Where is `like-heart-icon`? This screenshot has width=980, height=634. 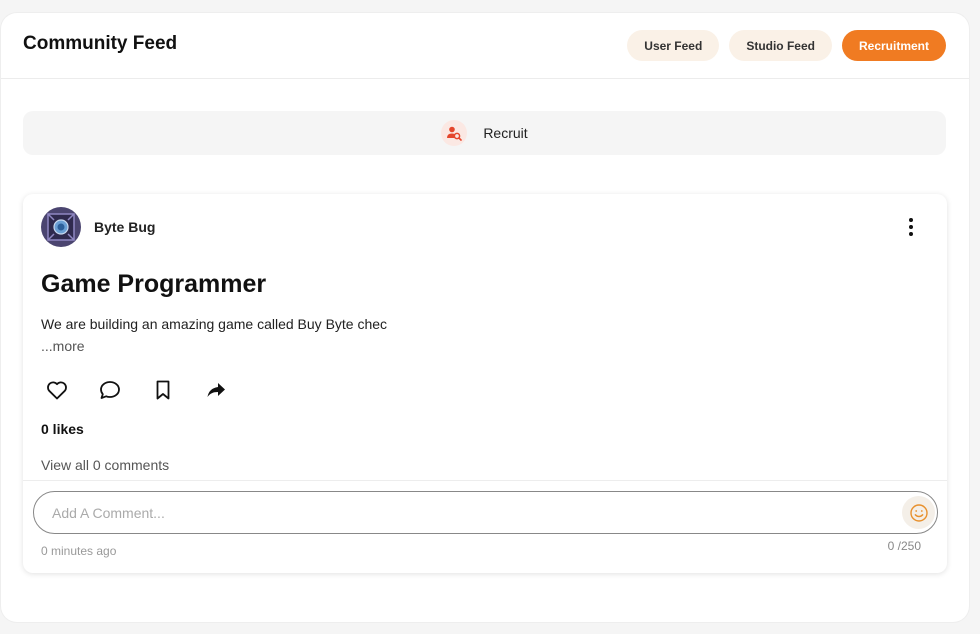
like-heart-icon is located at coordinates (57, 390).